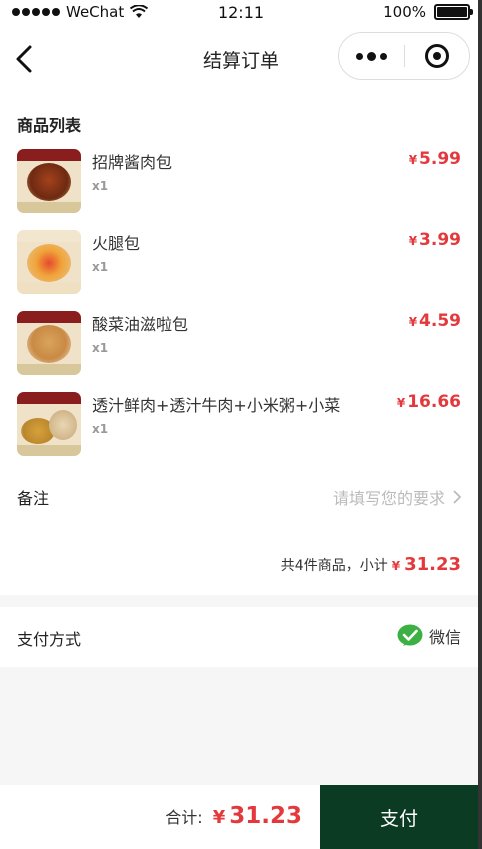 This screenshot has width=482, height=849. I want to click on remark-label: 备注, so click(33, 498).